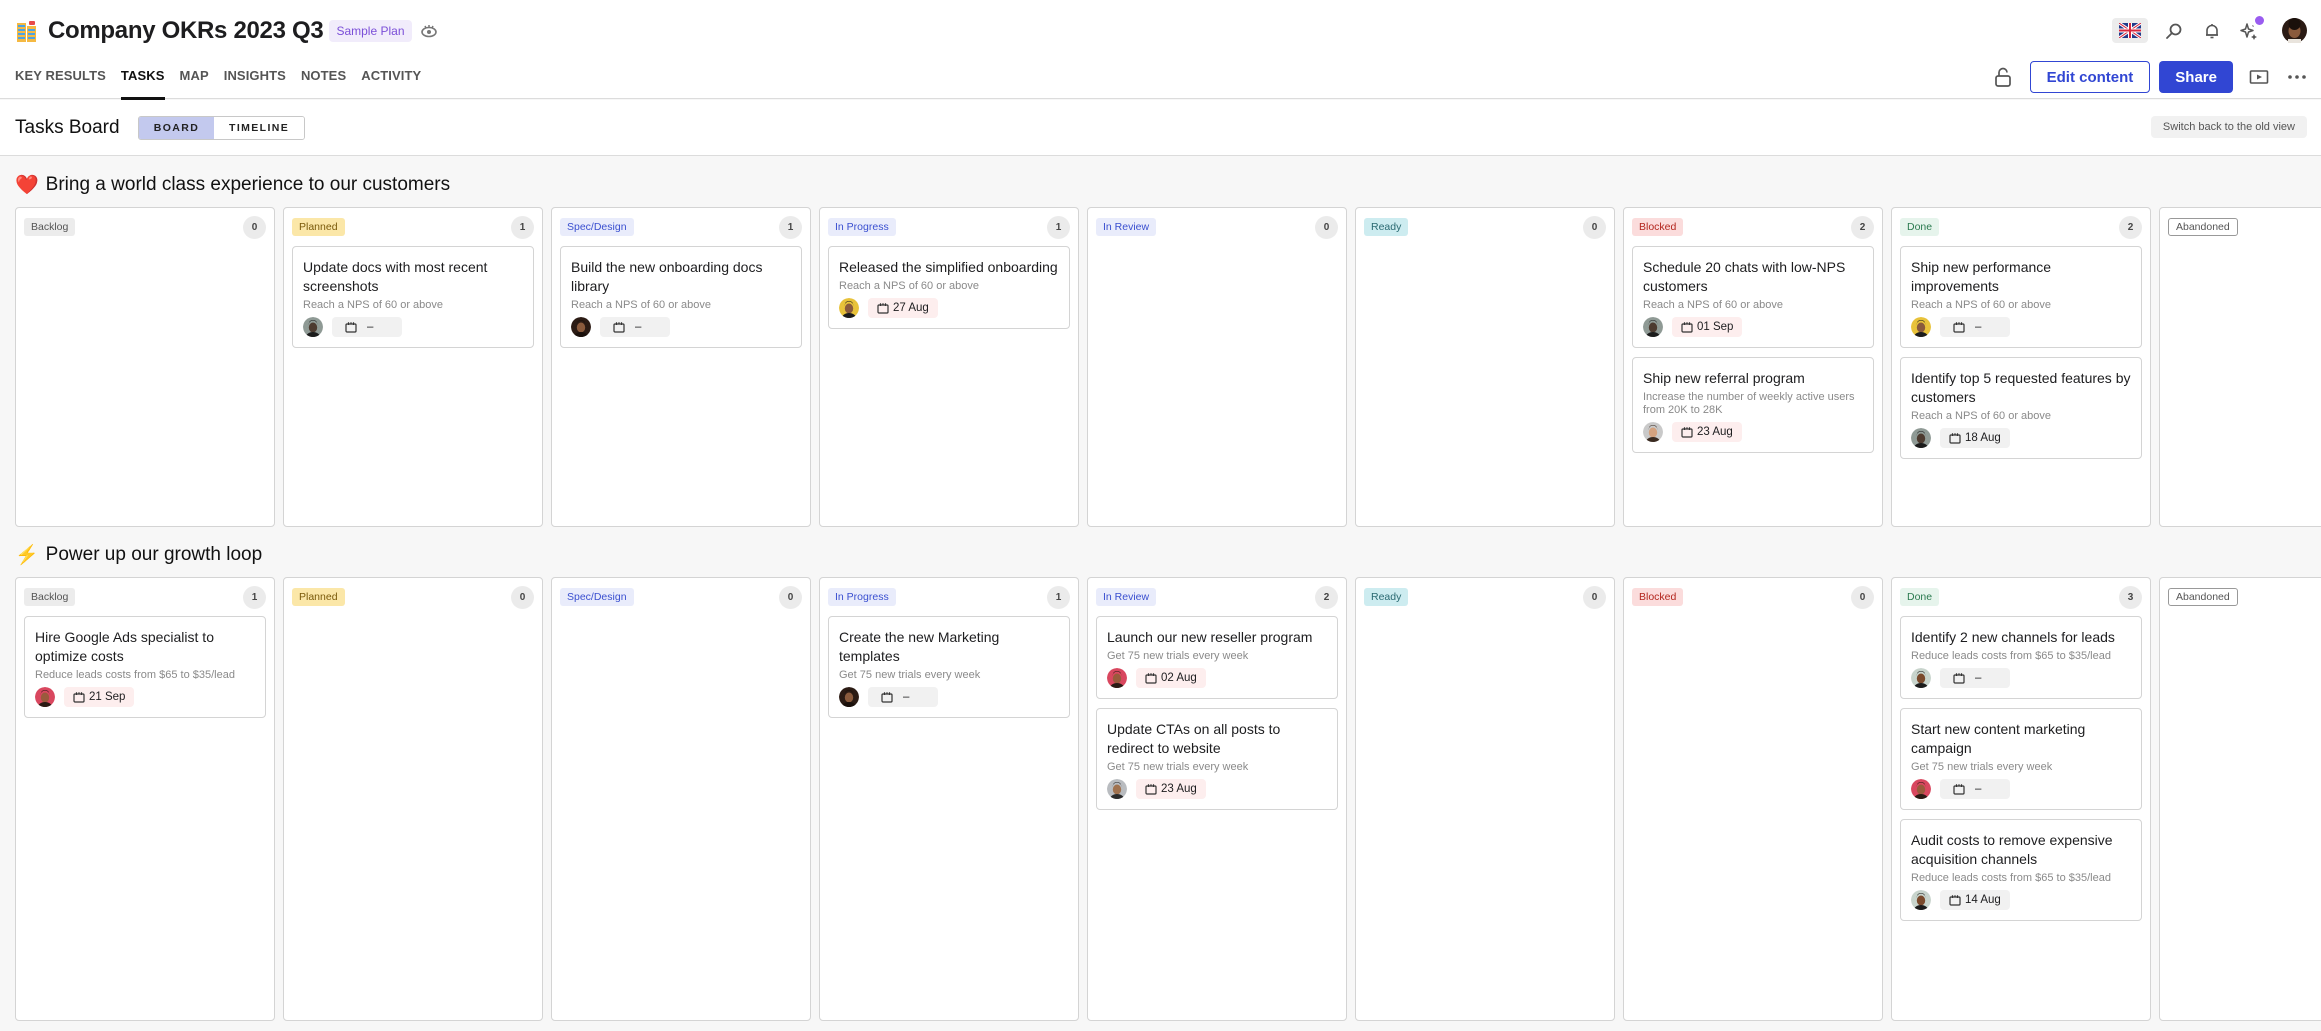  Describe the element at coordinates (2244, 597) in the screenshot. I see `column-header: Abandoned` at that location.